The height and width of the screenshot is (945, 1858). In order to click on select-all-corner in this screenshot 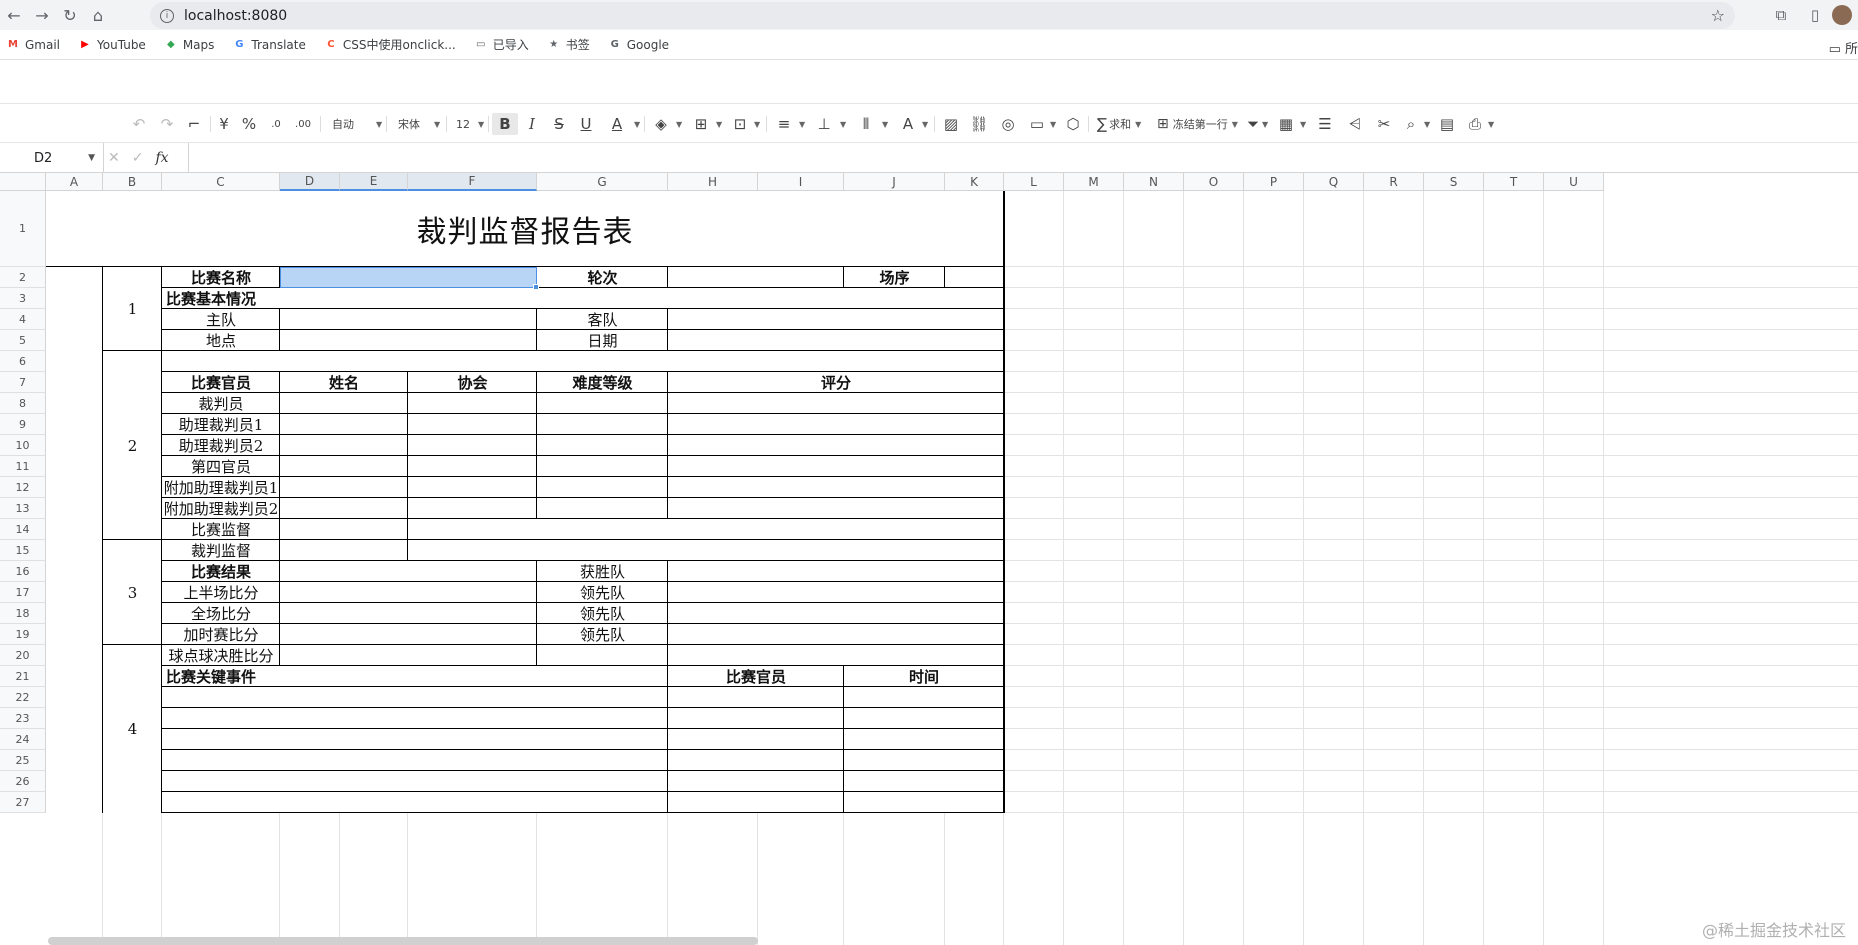, I will do `click(23, 182)`.